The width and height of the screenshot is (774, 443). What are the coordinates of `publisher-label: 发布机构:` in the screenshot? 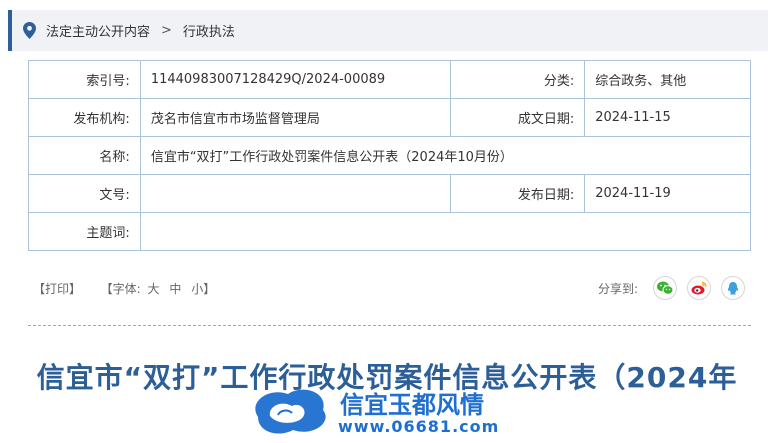 It's located at (84, 117).